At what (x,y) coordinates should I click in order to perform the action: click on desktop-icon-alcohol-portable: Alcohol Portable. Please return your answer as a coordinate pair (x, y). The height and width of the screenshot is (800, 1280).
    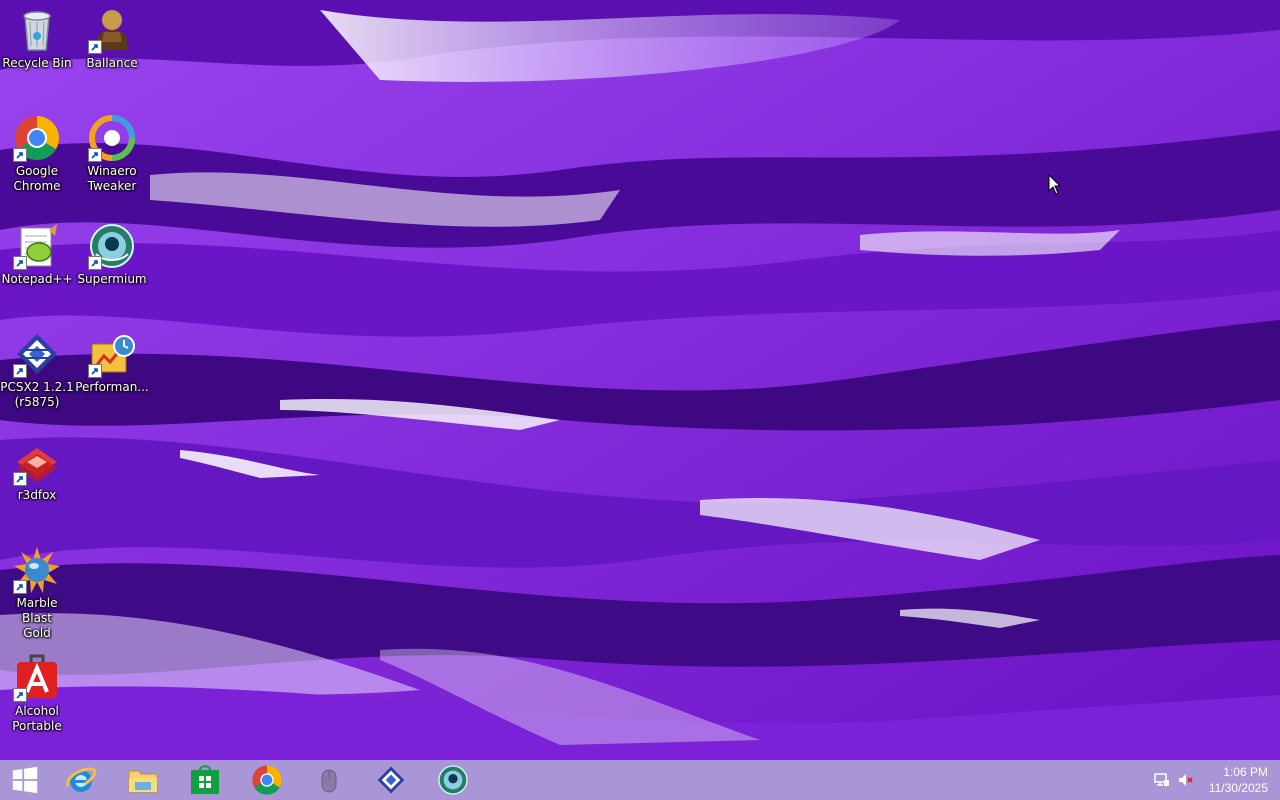
    Looking at the image, I should click on (37, 691).